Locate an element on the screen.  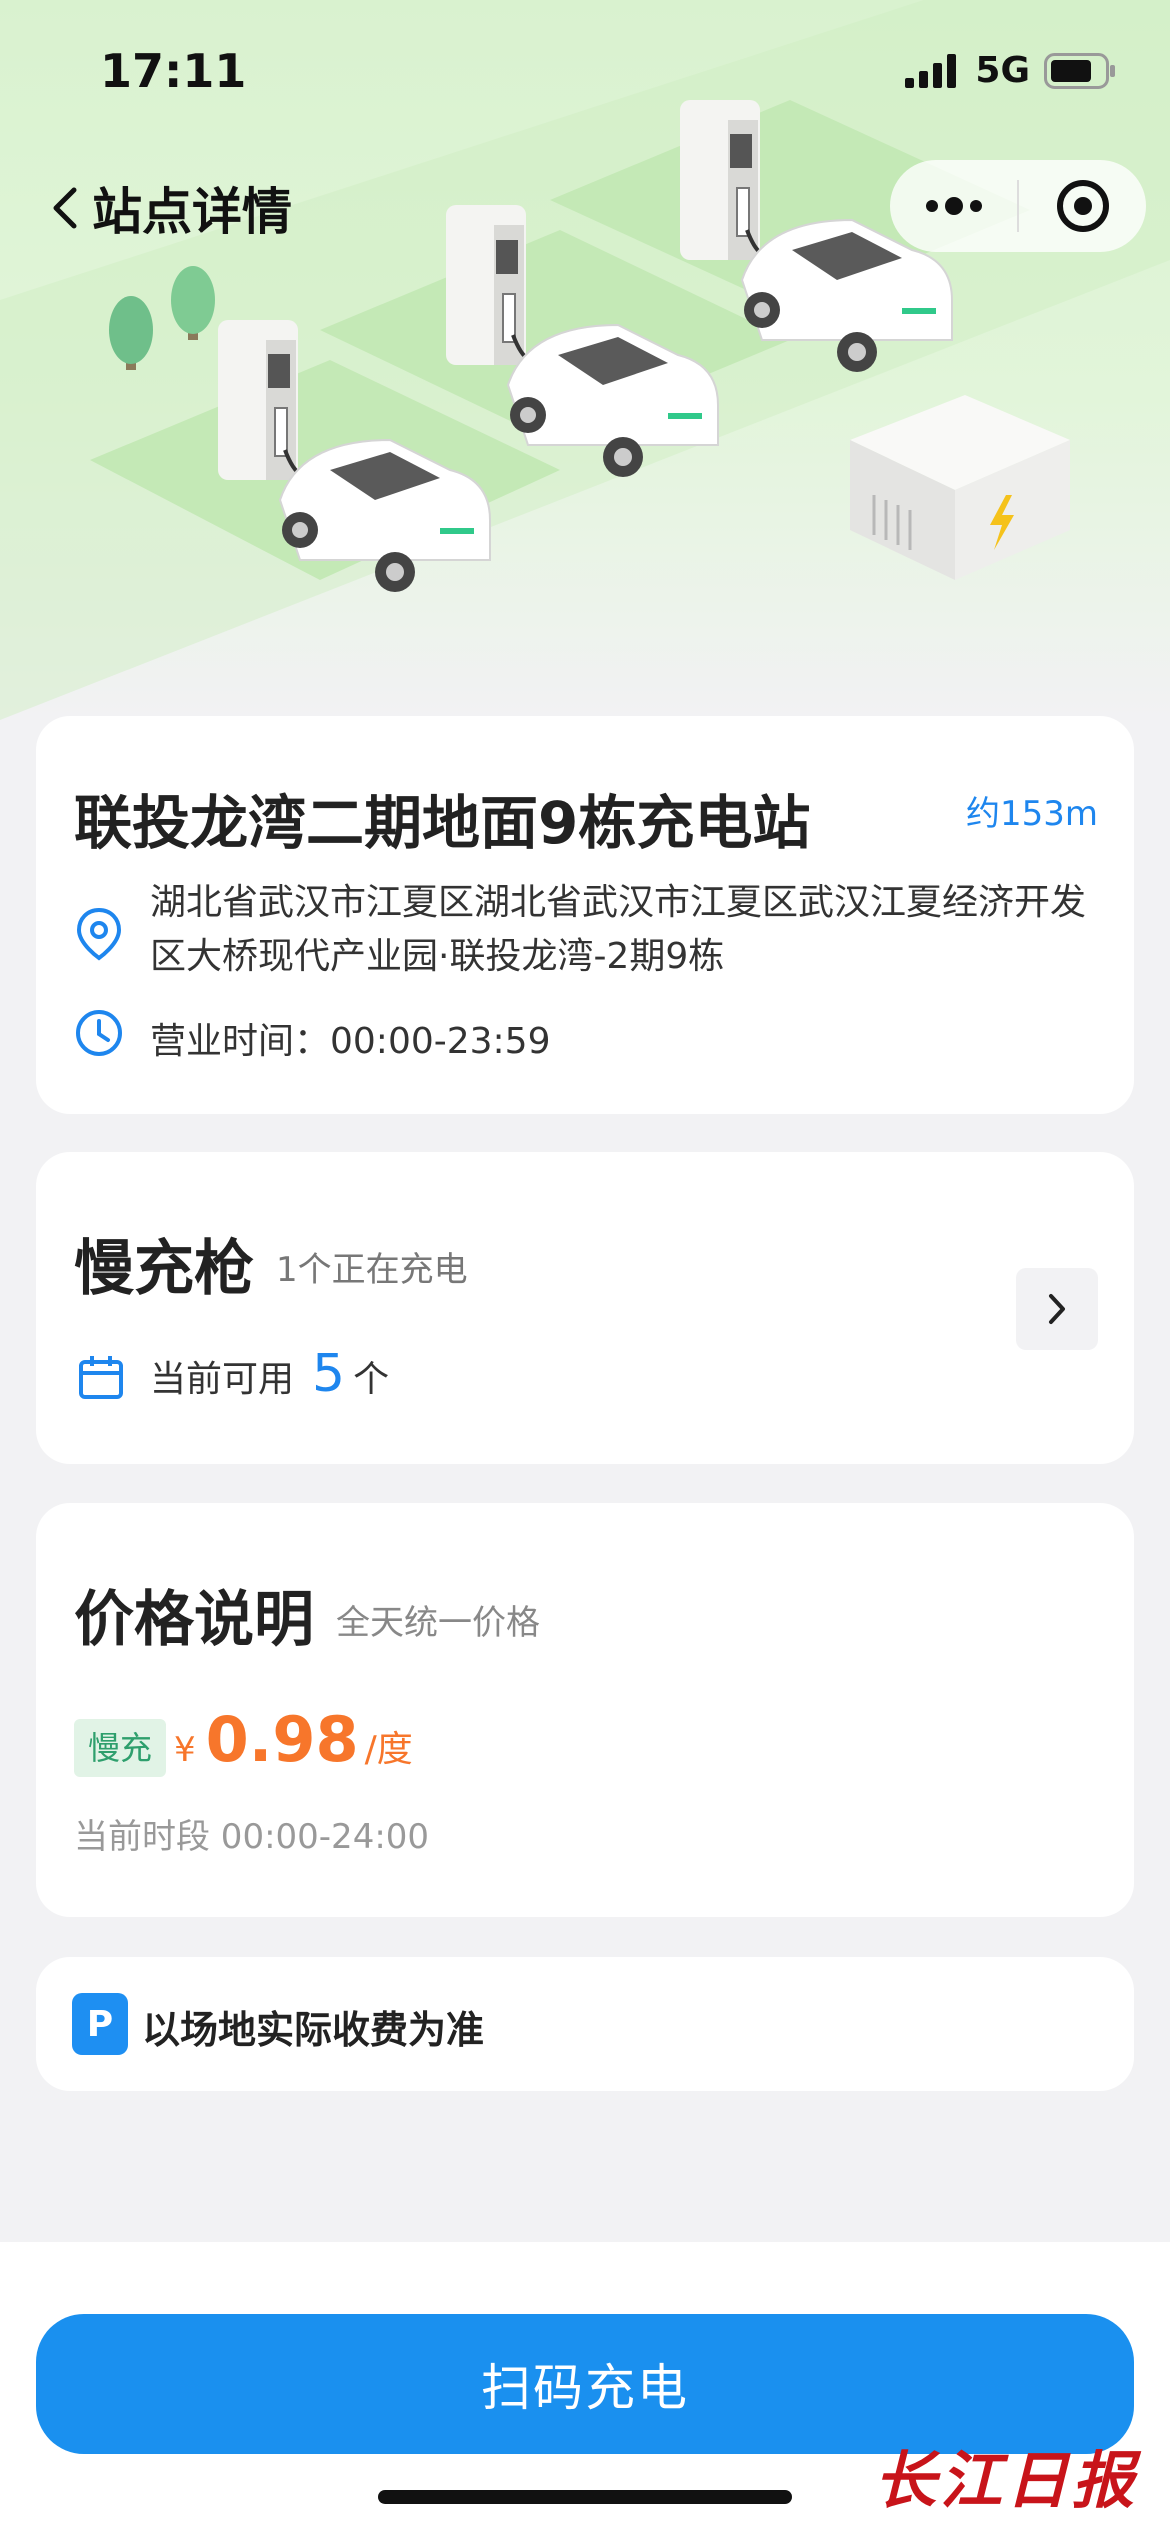
target-icon is located at coordinates (1082, 206).